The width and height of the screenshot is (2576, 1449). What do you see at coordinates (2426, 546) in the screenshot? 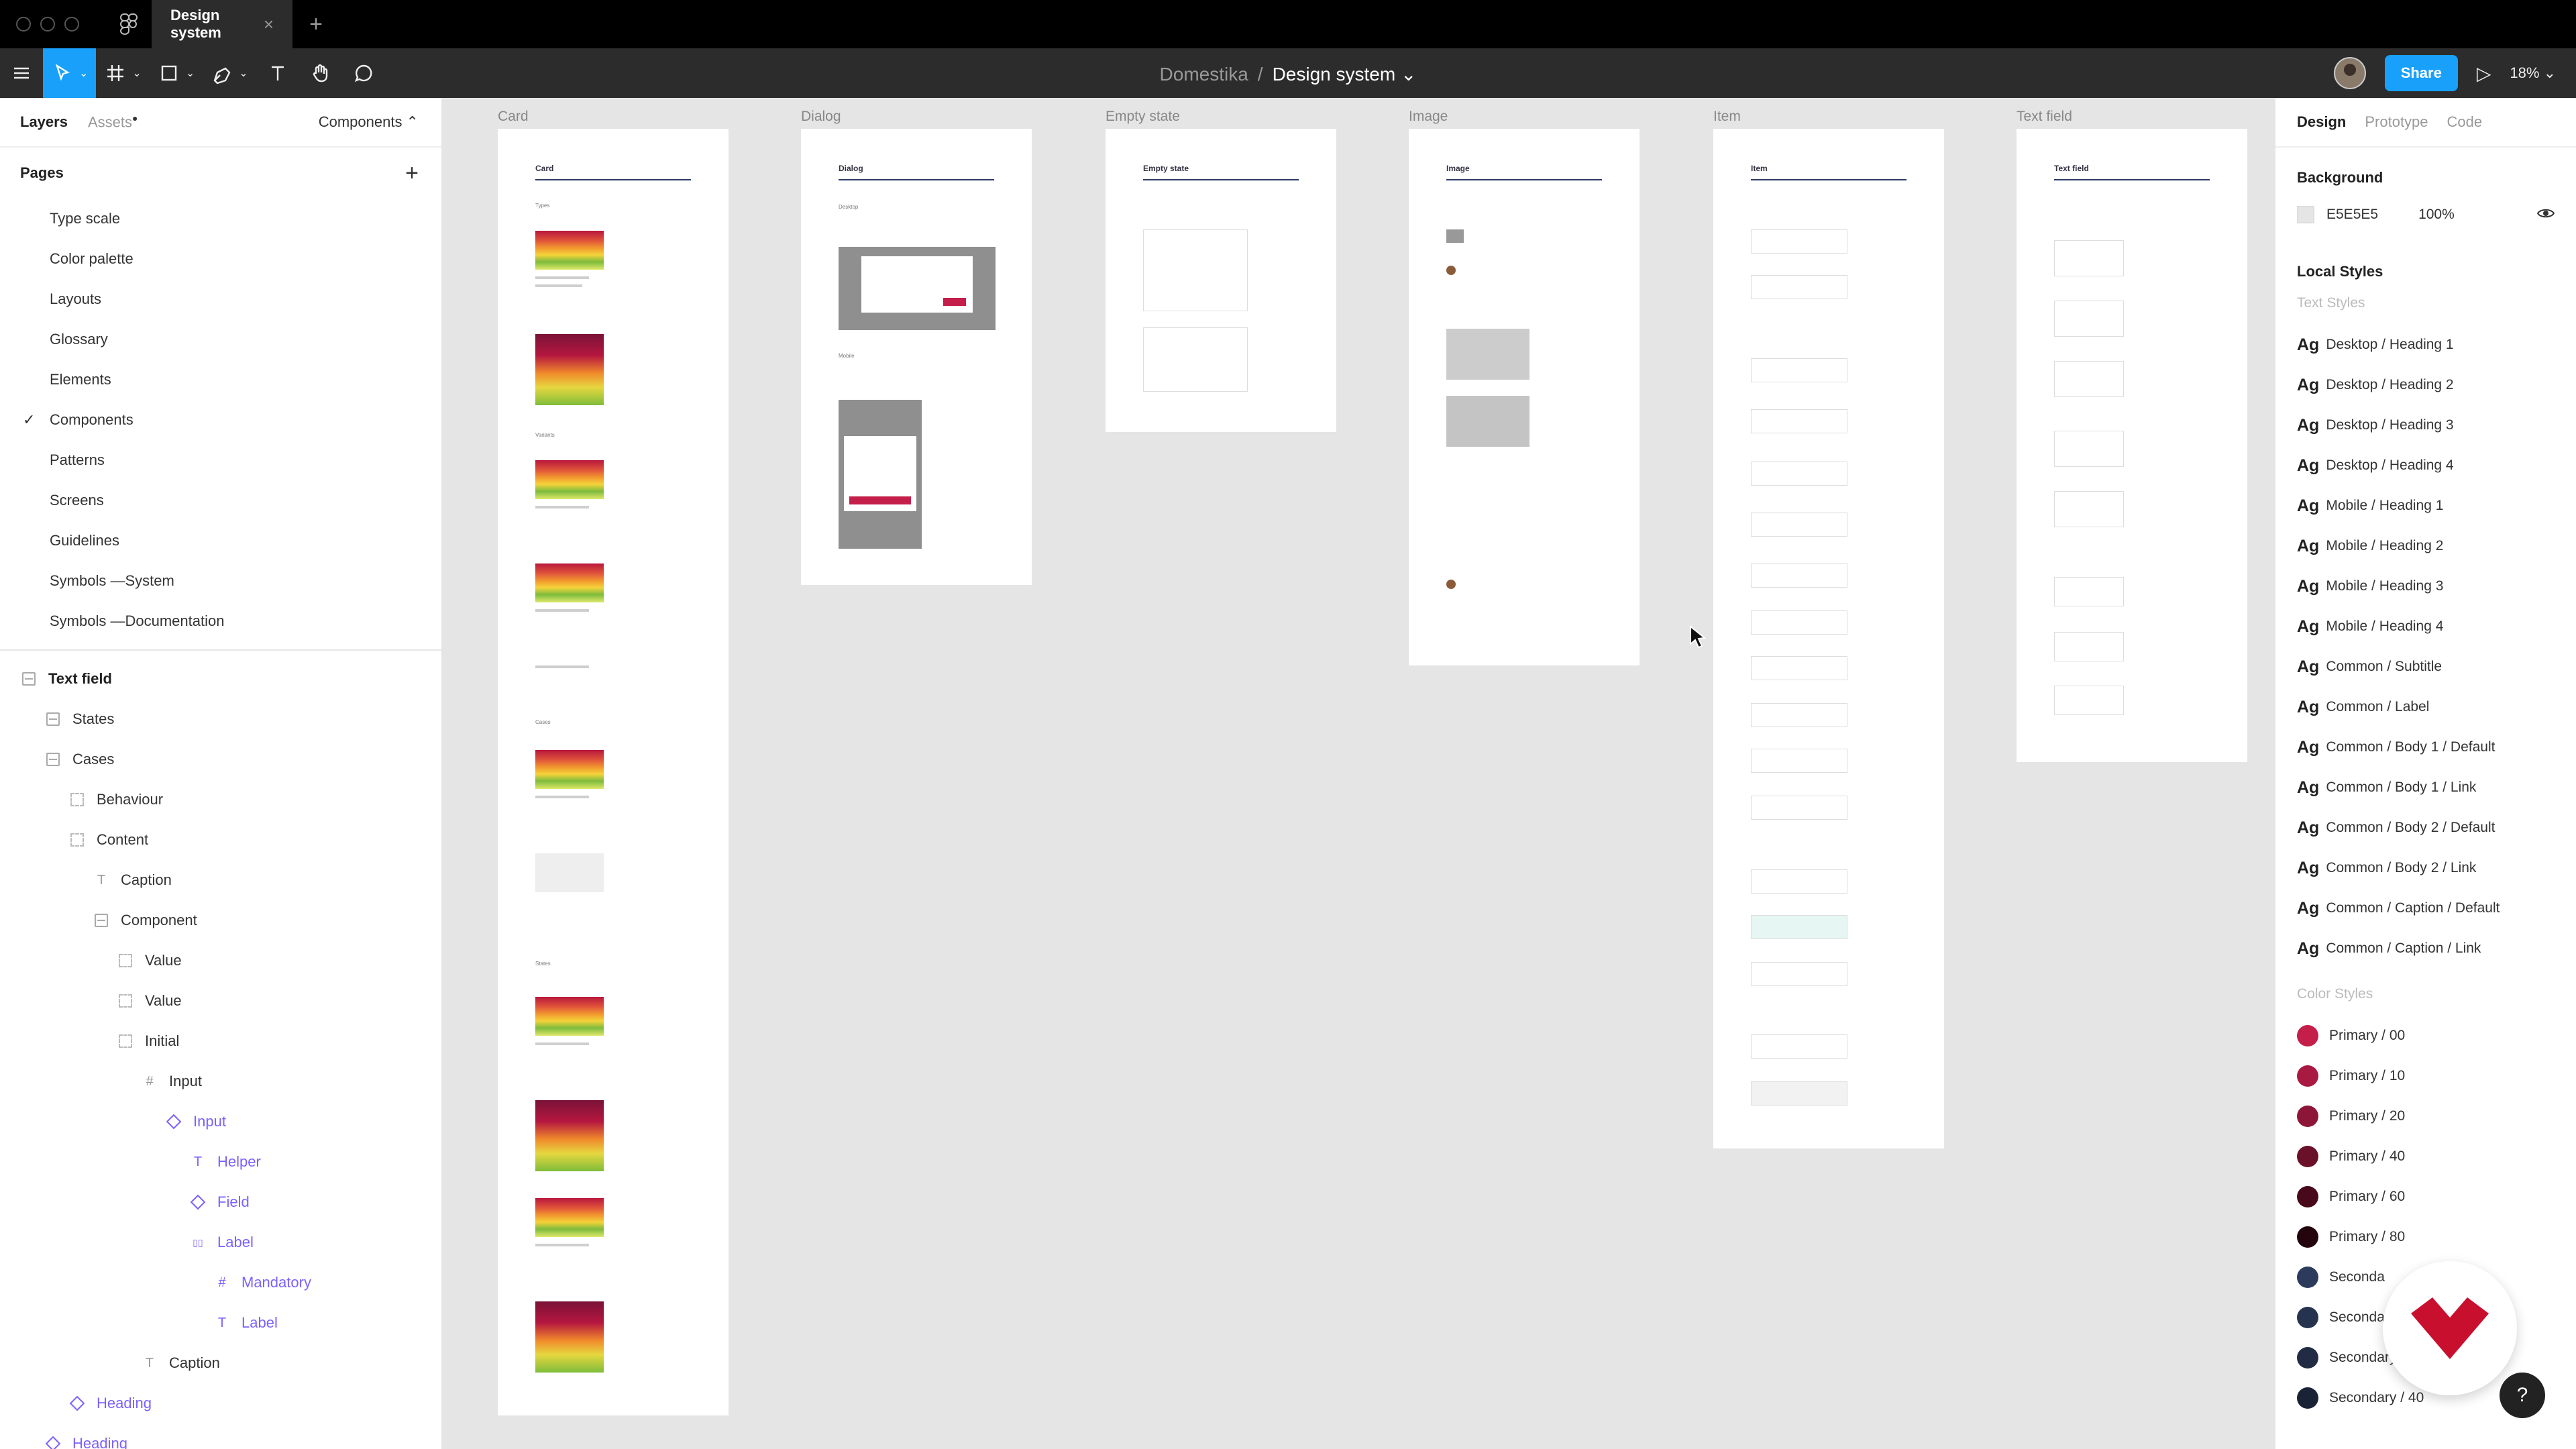
I see `text-style-item: Ag Mobile / Heading 2` at bounding box center [2426, 546].